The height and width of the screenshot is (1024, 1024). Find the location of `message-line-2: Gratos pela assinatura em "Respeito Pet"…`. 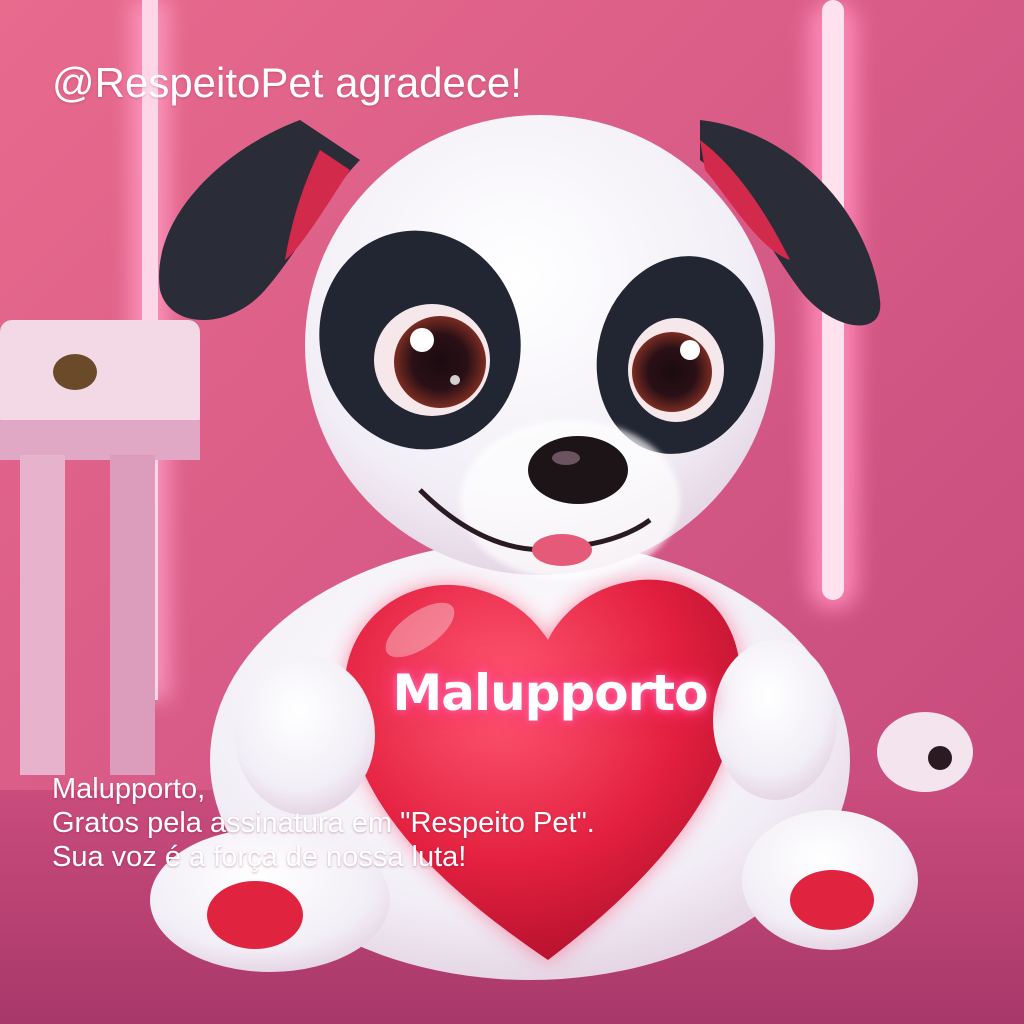

message-line-2: Gratos pela assinatura em "Respeito Pet"… is located at coordinates (323, 823).